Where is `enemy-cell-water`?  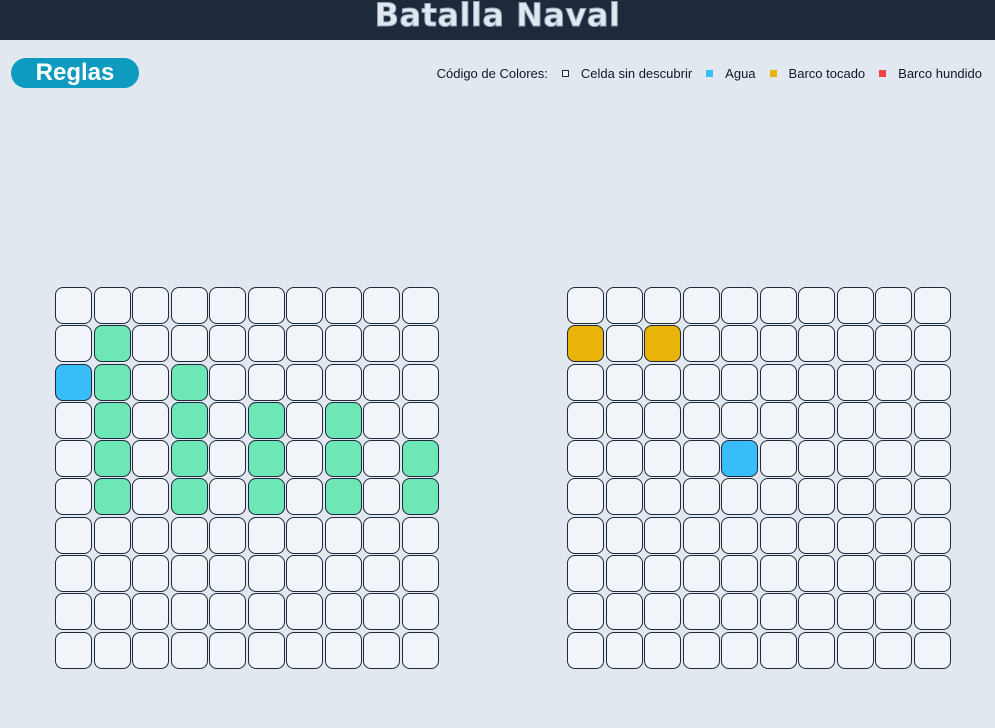
enemy-cell-water is located at coordinates (740, 459).